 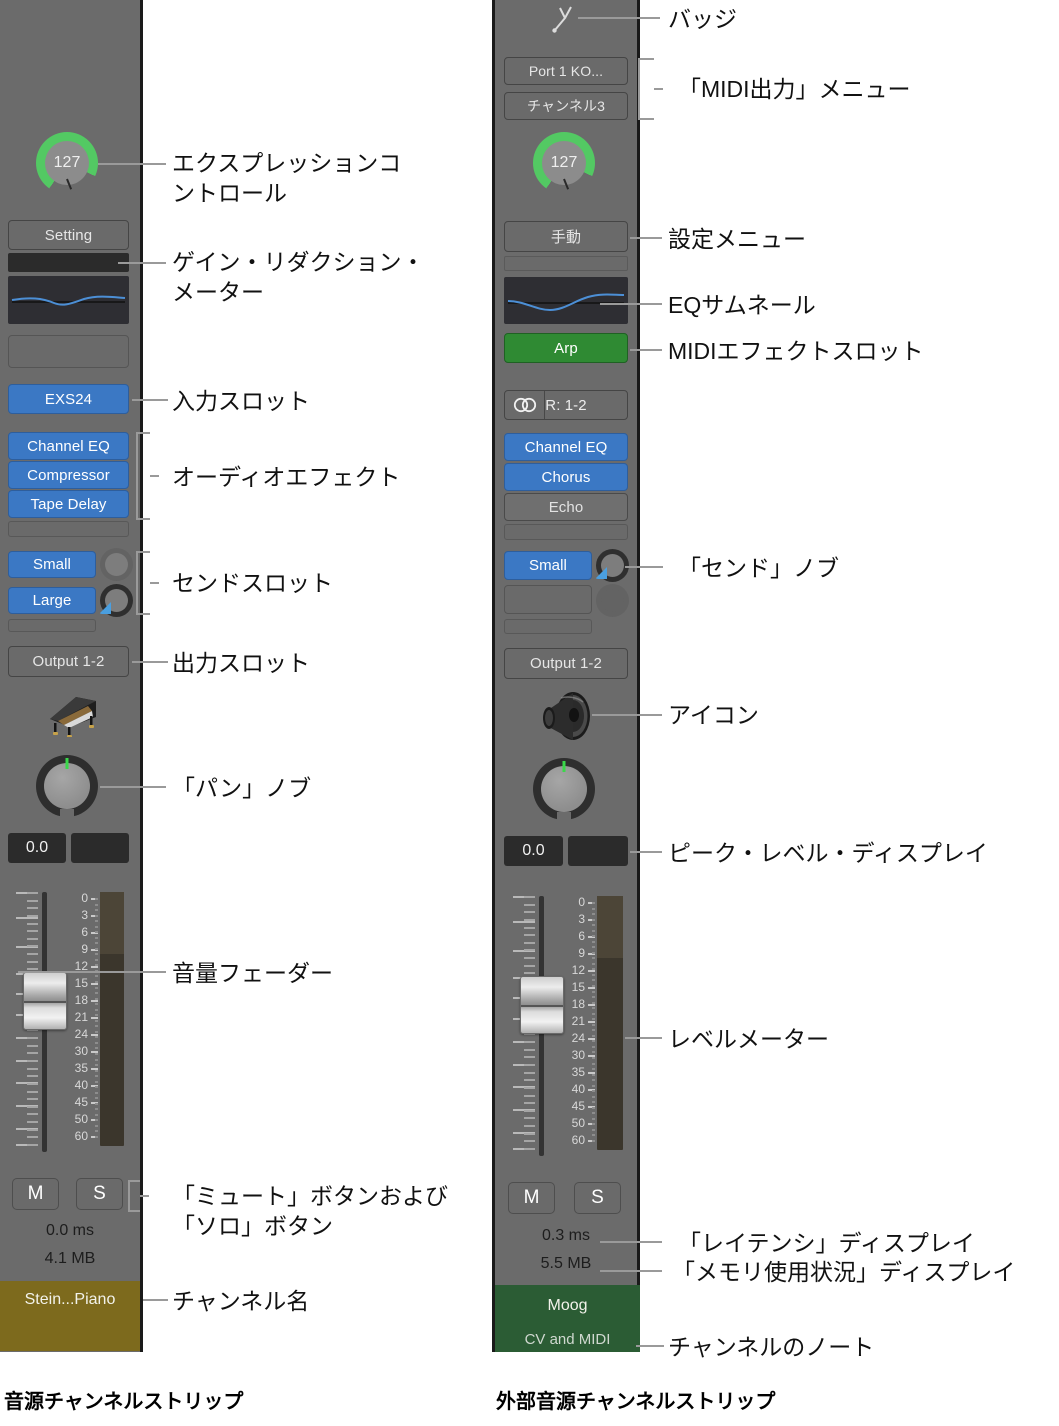 I want to click on level-scale: 0 3 6 9 12 15 18 21 24 30 35 40 45 50 60, so click(x=79, y=1022).